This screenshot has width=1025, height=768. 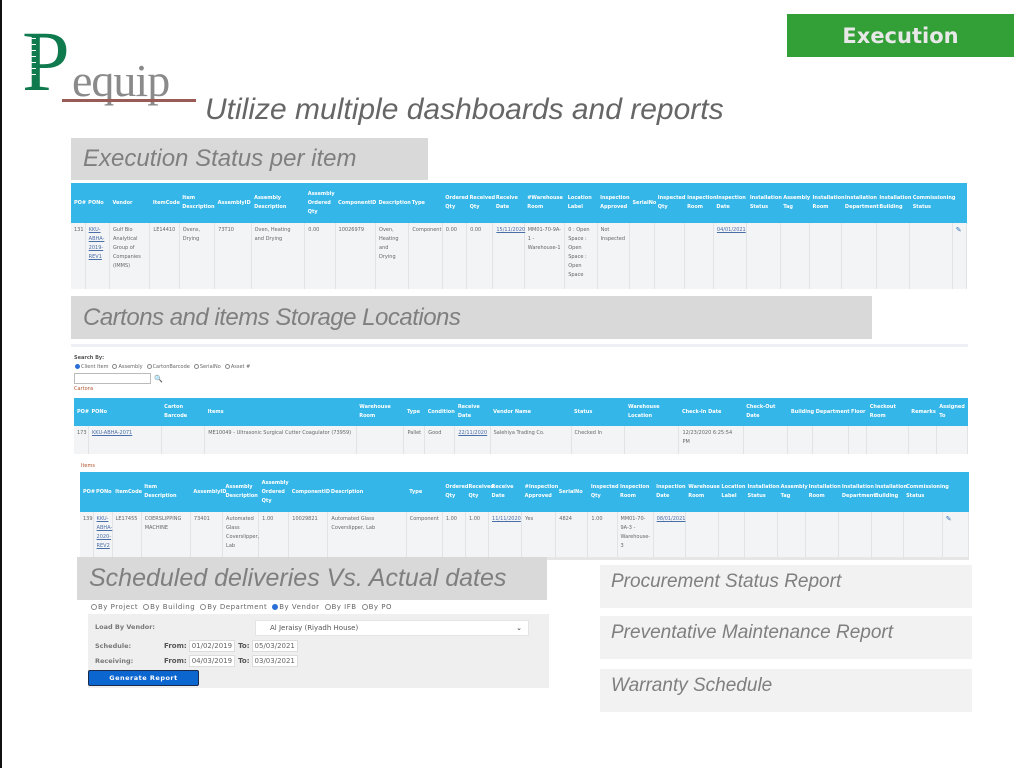 I want to click on link-pono: KKU-ABHA-2020-REV2, so click(x=105, y=532).